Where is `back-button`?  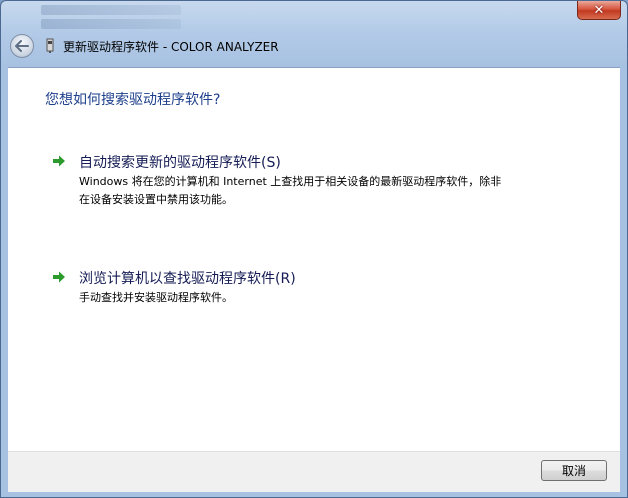
back-button is located at coordinates (22, 46).